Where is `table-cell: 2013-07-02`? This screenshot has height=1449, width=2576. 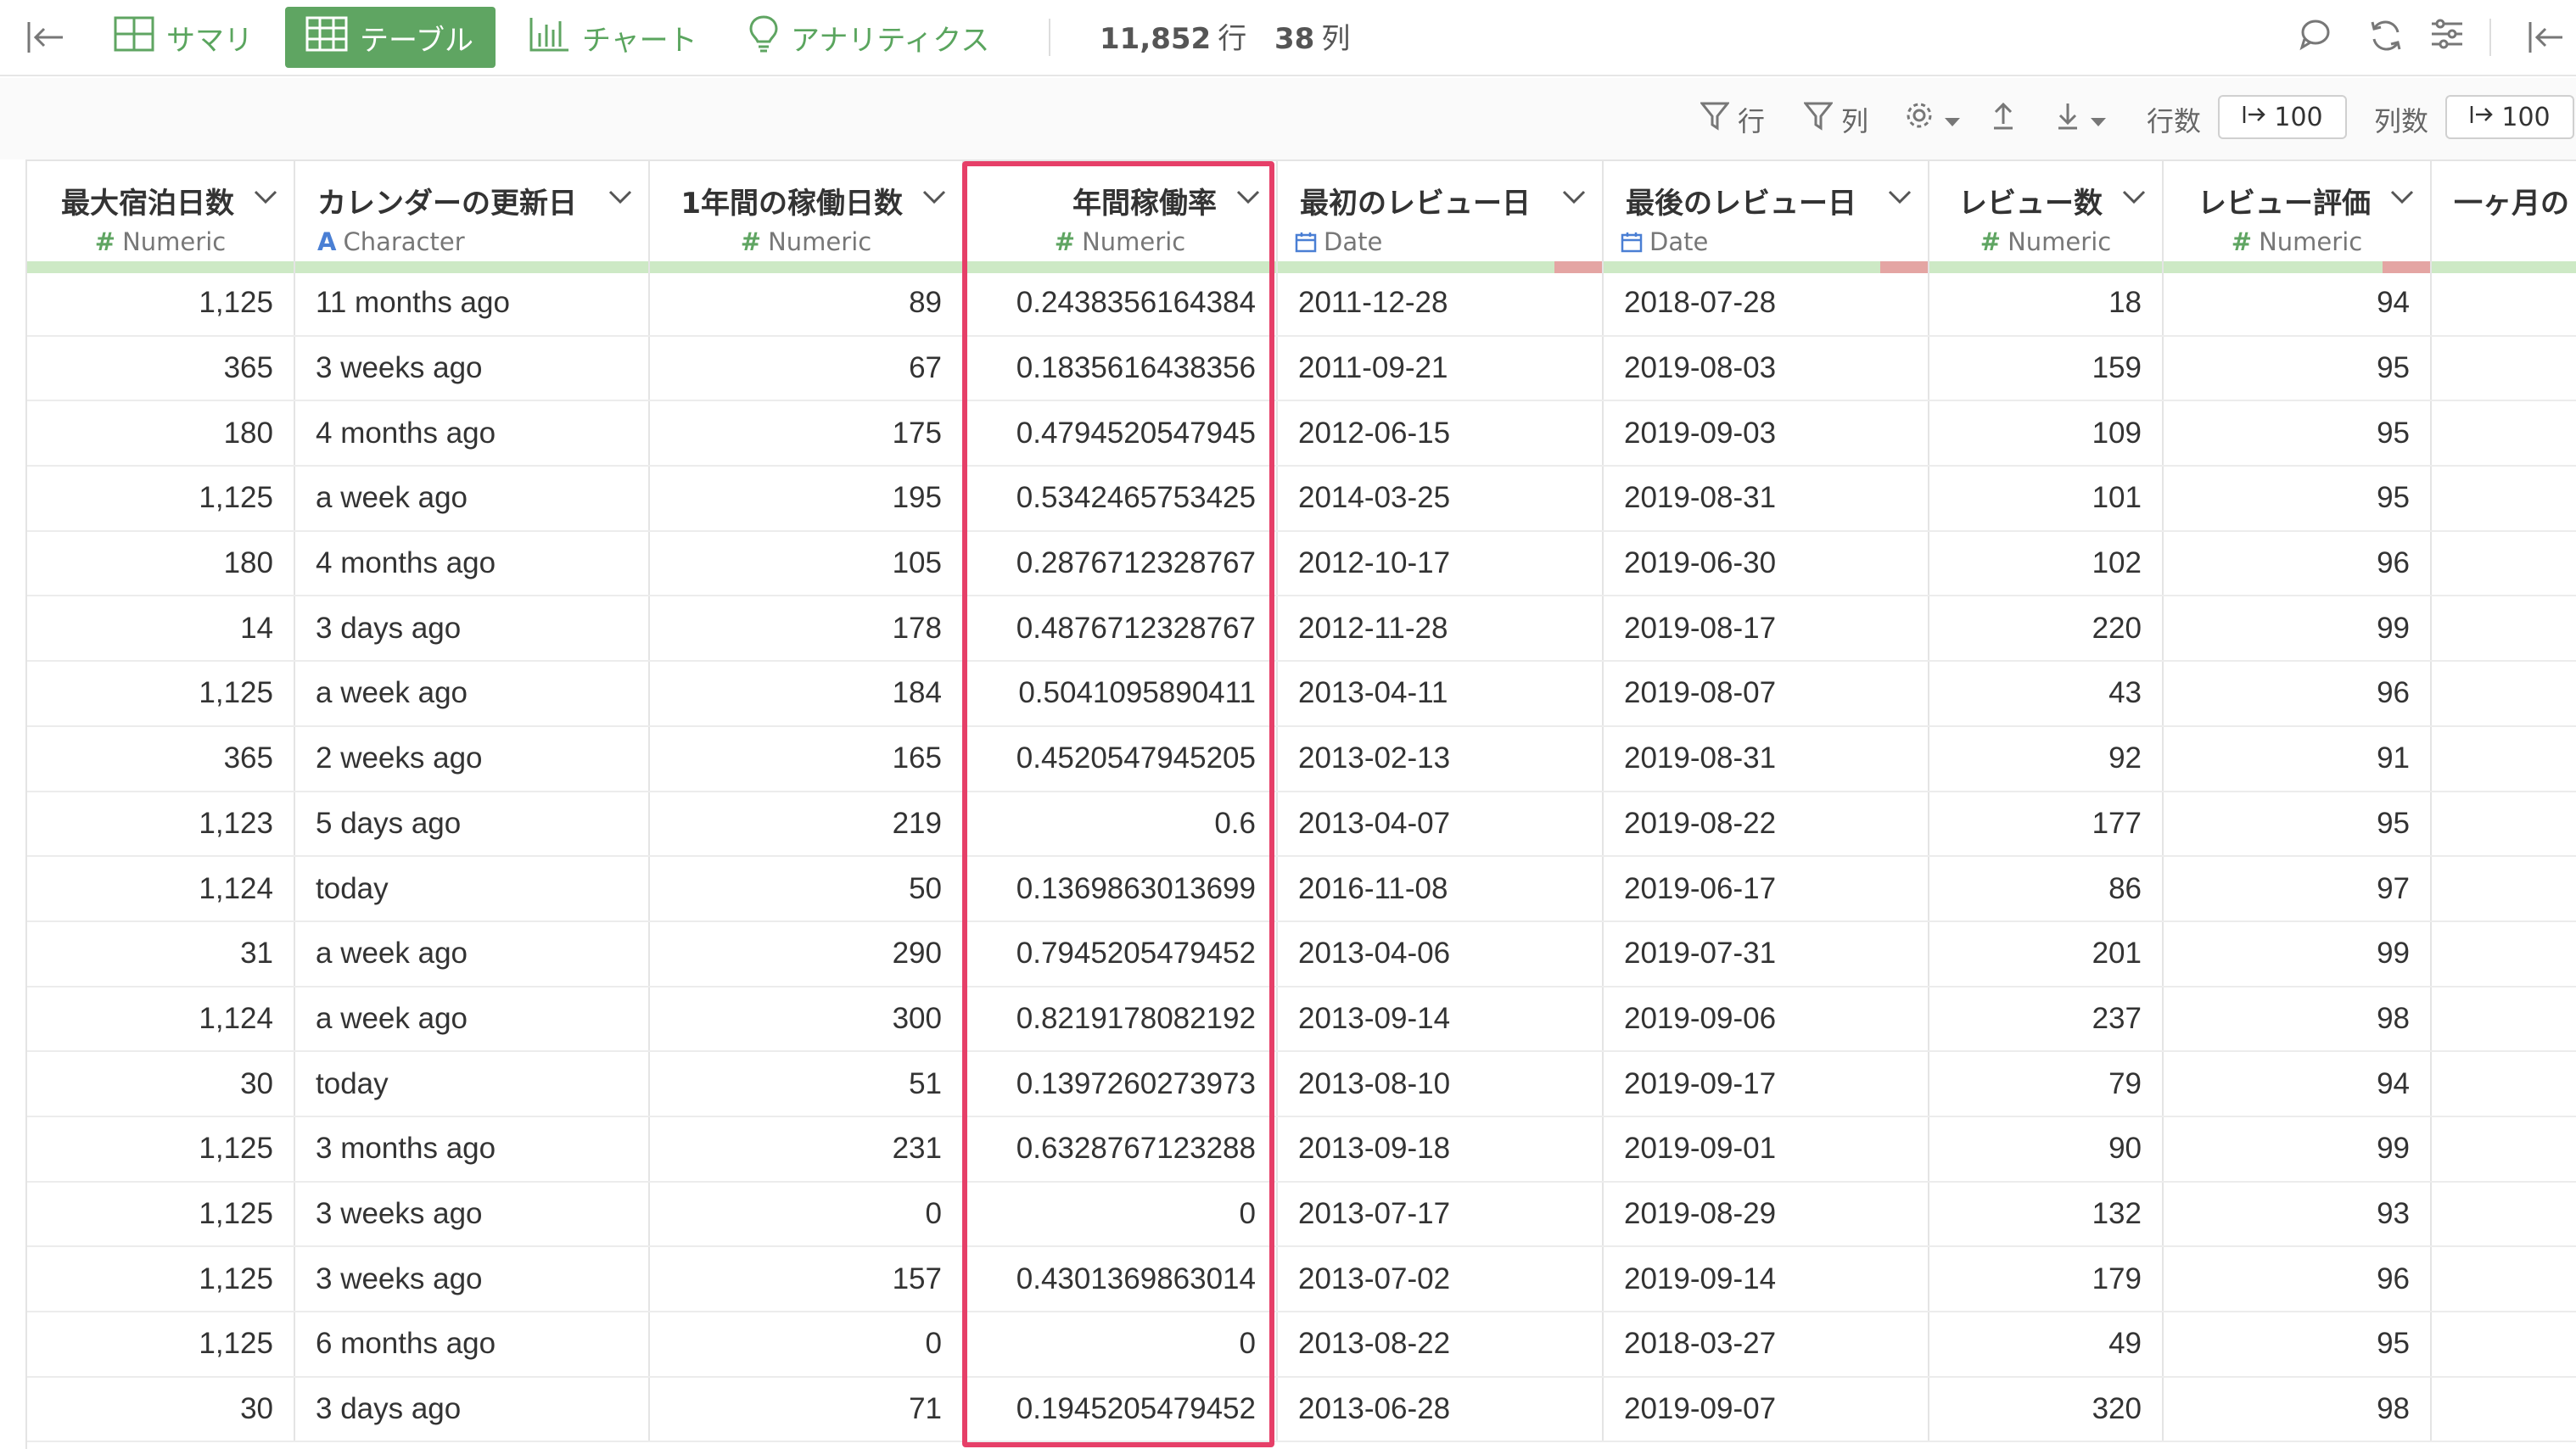 table-cell: 2013-07-02 is located at coordinates (1441, 1279).